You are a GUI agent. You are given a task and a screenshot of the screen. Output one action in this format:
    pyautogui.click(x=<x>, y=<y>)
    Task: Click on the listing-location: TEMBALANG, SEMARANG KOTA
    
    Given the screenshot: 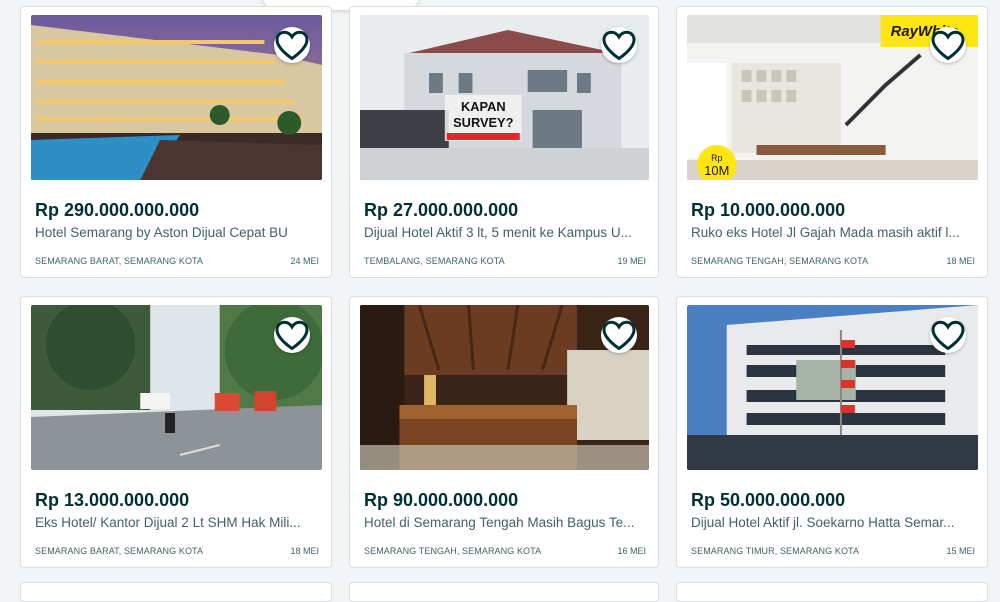 What is the action you would take?
    pyautogui.click(x=434, y=261)
    